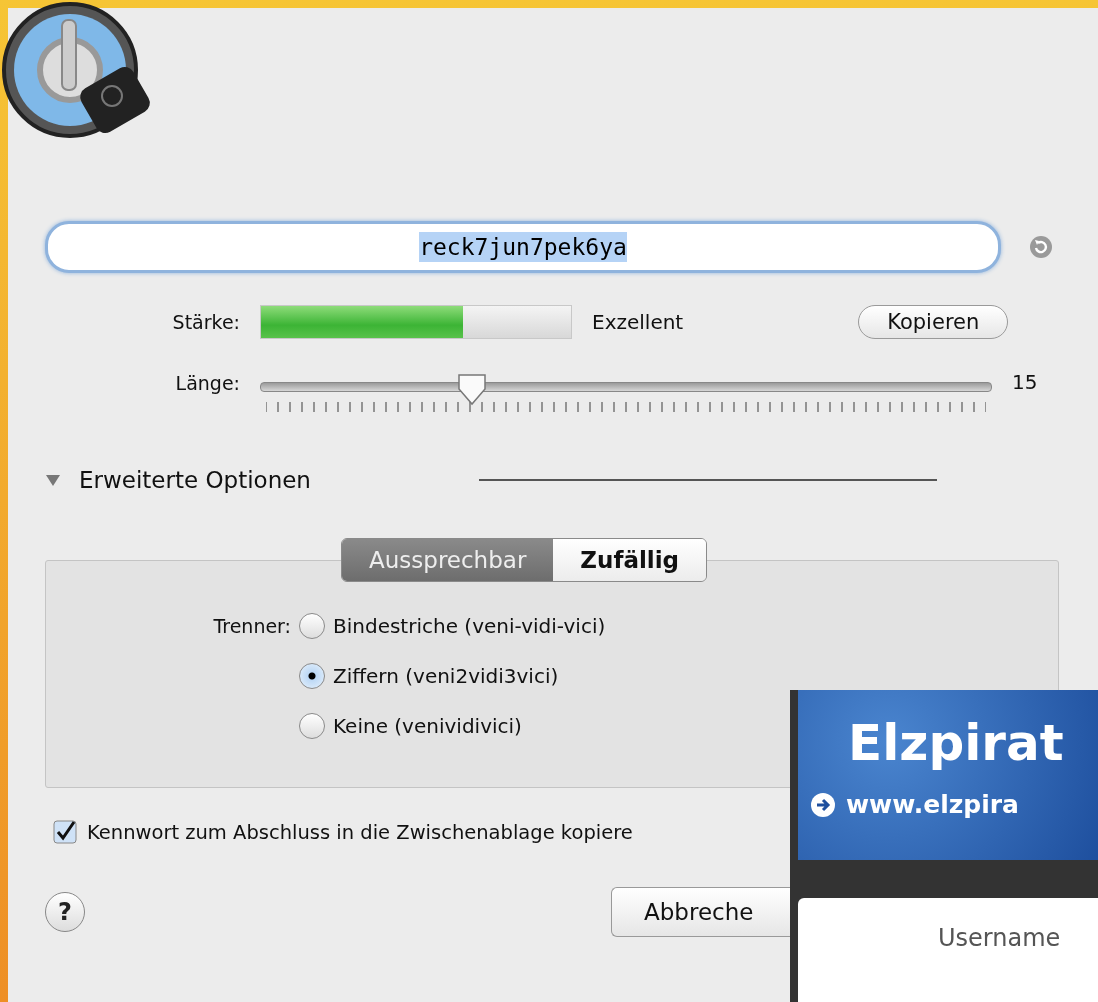 This screenshot has height=1002, width=1098. Describe the element at coordinates (360, 832) in the screenshot. I see `checkbox-label: Kennwort zum Abschluss in die Zwischenablage kopiere` at that location.